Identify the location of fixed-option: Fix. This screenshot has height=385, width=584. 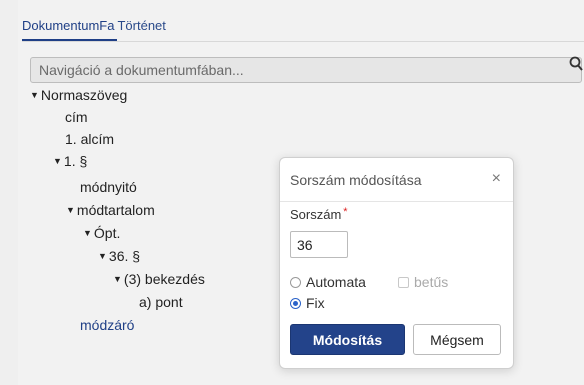
(307, 303).